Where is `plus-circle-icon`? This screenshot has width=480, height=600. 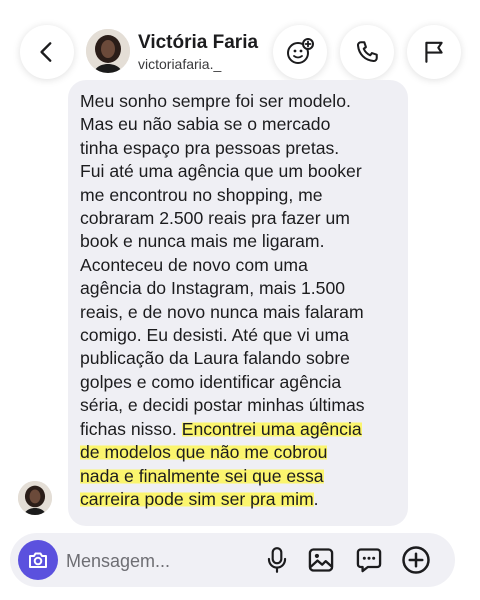 plus-circle-icon is located at coordinates (416, 560).